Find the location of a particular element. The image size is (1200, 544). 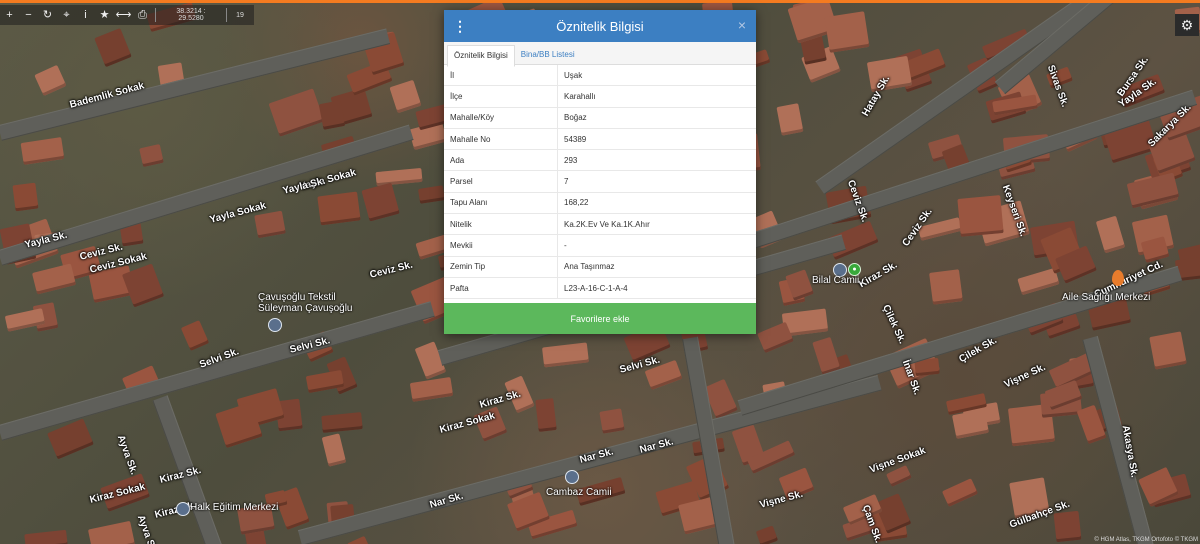

settings-button: ⚙ is located at coordinates (1187, 25).